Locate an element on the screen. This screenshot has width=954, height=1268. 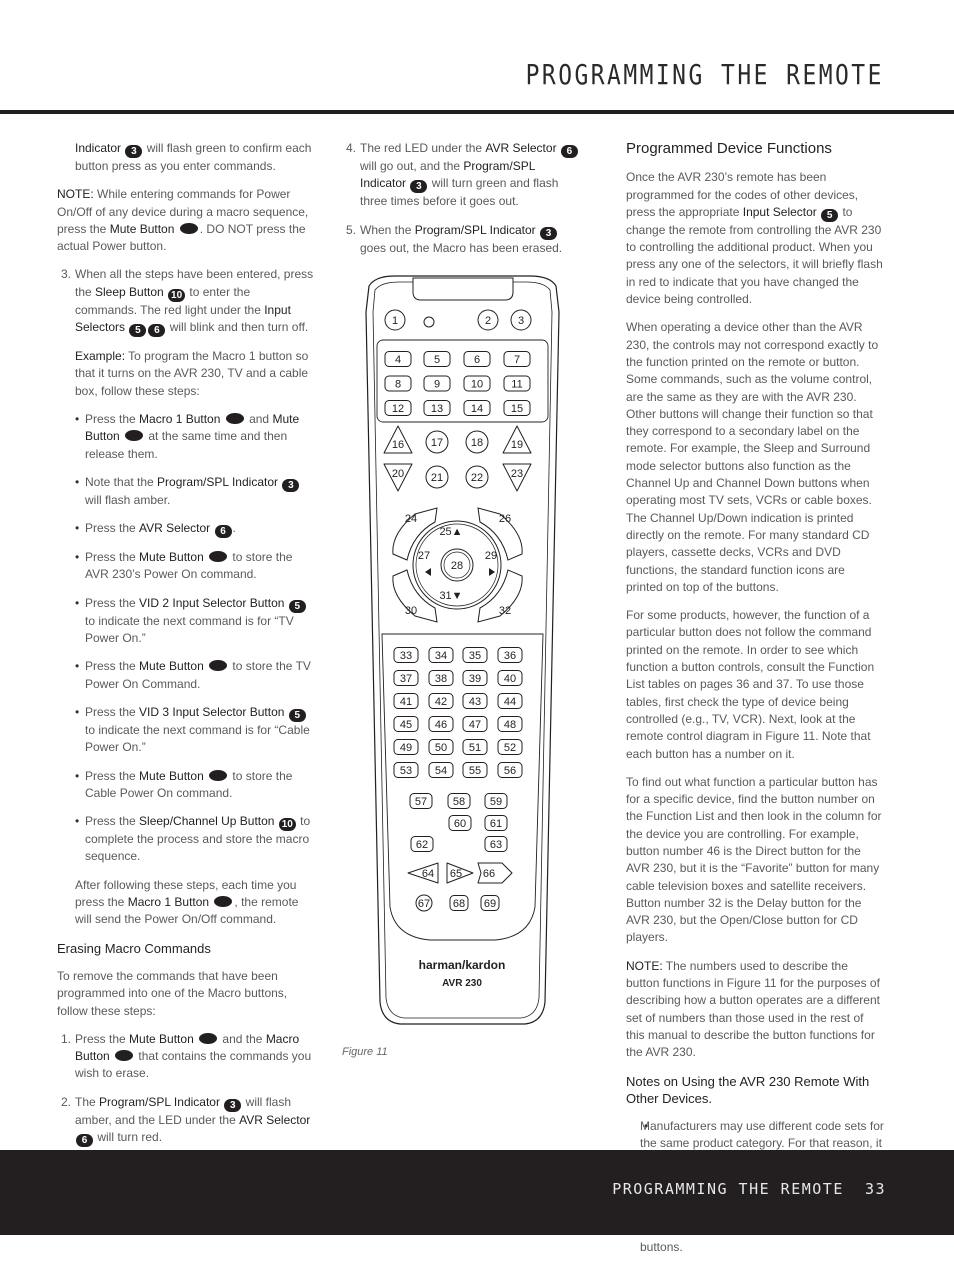
text: The red LED under the is located at coordinates (423, 148).